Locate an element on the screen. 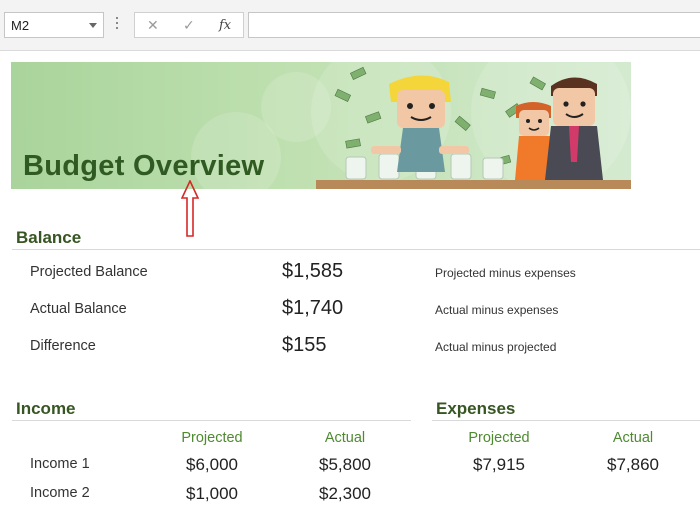 Image resolution: width=700 pixels, height=510 pixels. formula-input is located at coordinates (474, 25).